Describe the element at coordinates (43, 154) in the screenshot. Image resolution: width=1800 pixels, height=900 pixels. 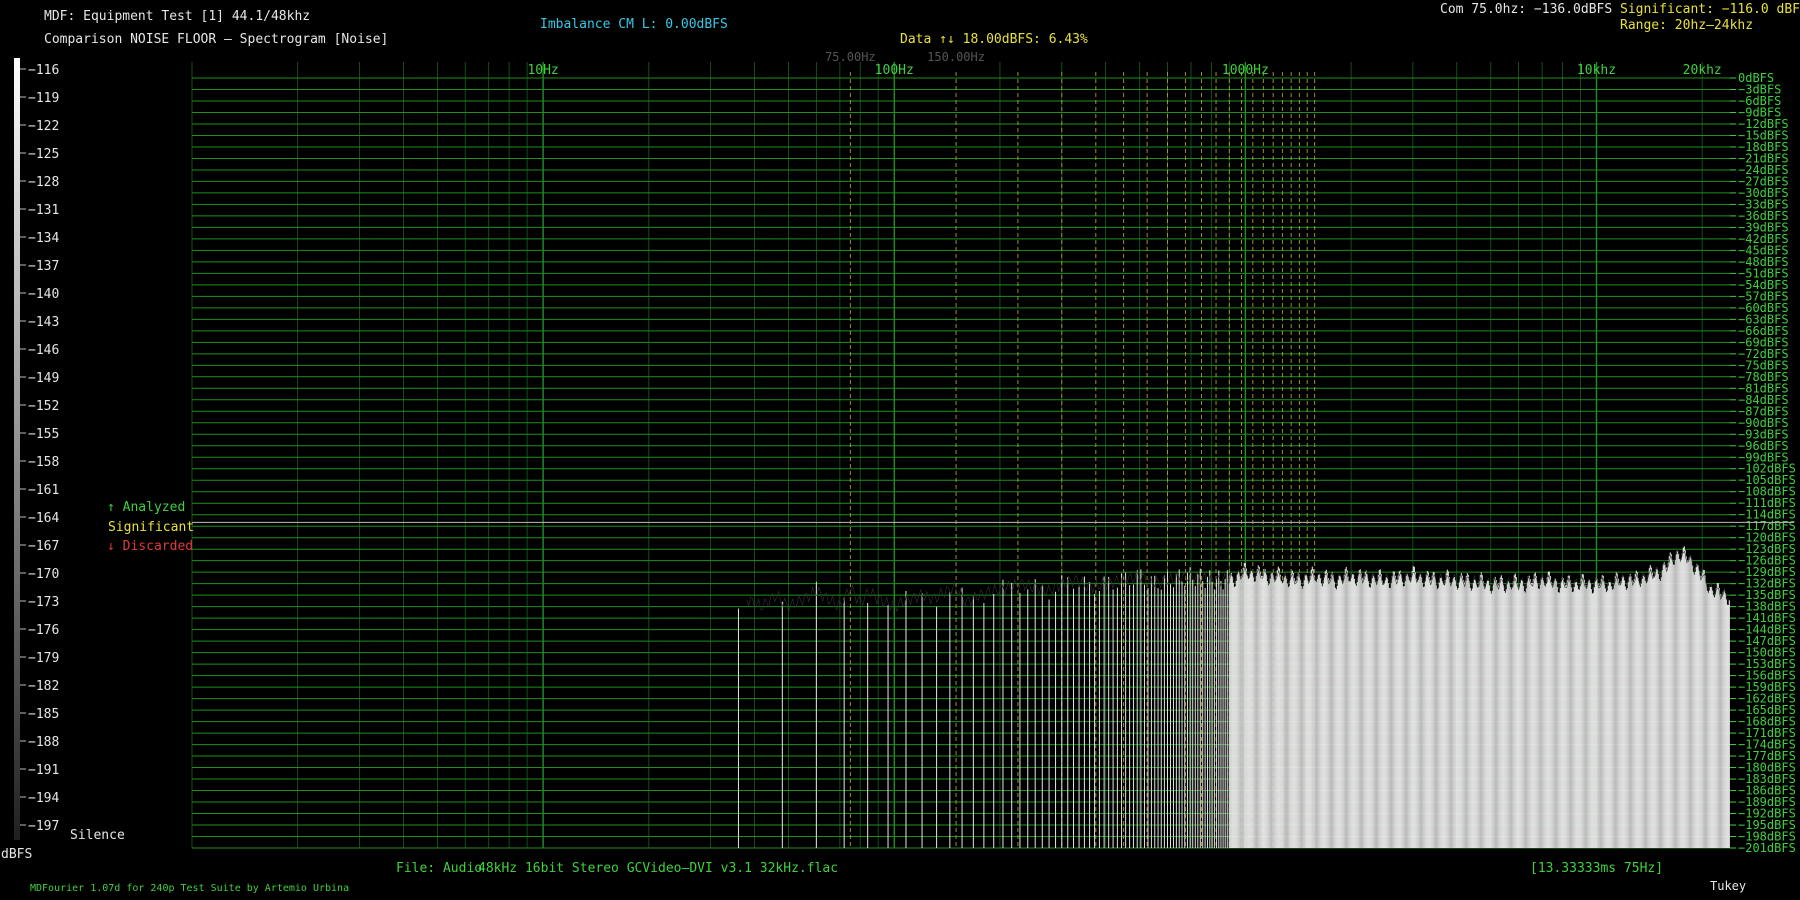
I see `left-scale-label: −125` at that location.